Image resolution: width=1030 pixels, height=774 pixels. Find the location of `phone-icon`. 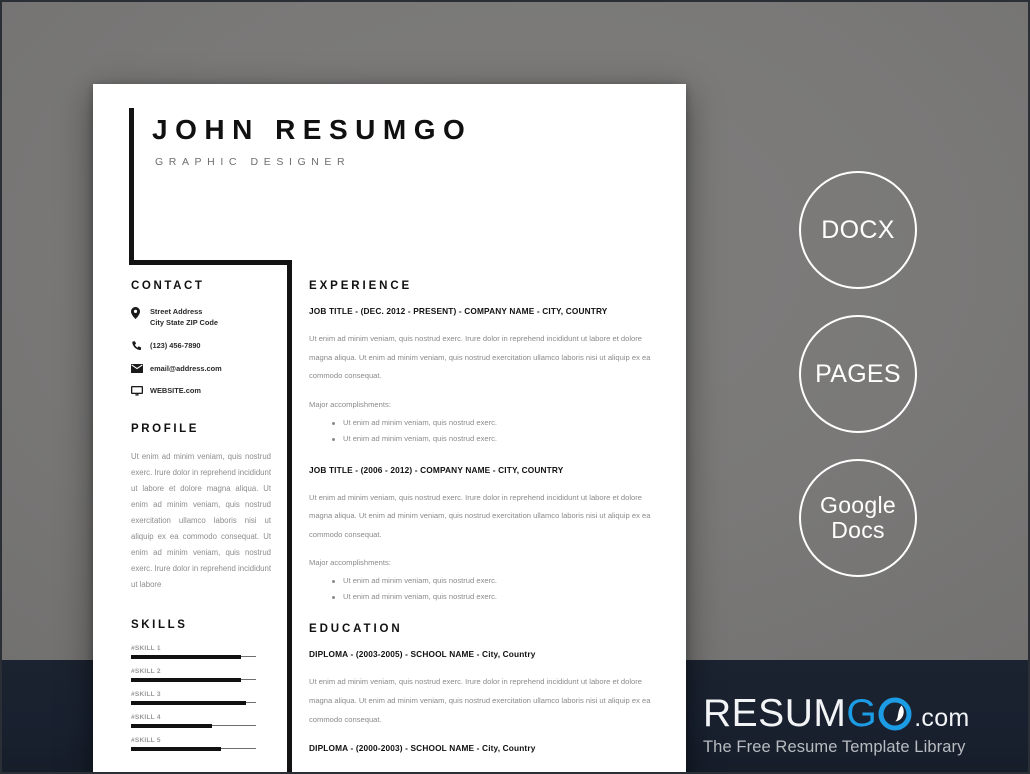

phone-icon is located at coordinates (140, 346).